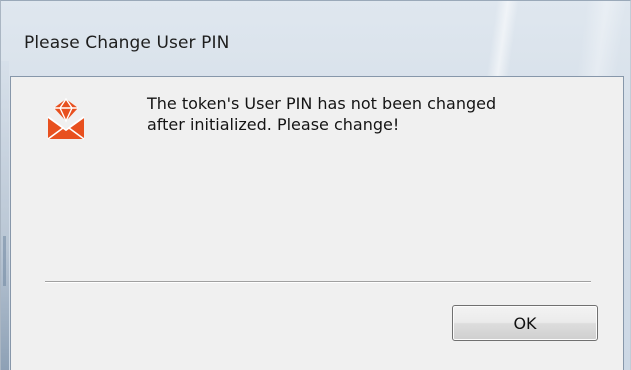 This screenshot has width=631, height=370. Describe the element at coordinates (5, 215) in the screenshot. I see `frame-left-edge` at that location.